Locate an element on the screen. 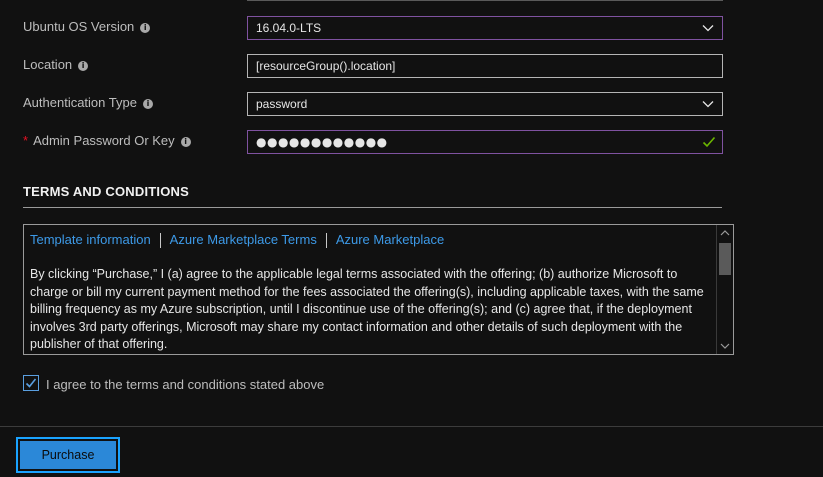 The width and height of the screenshot is (823, 477). purchase-button-focus-ring: Purchase is located at coordinates (68, 455).